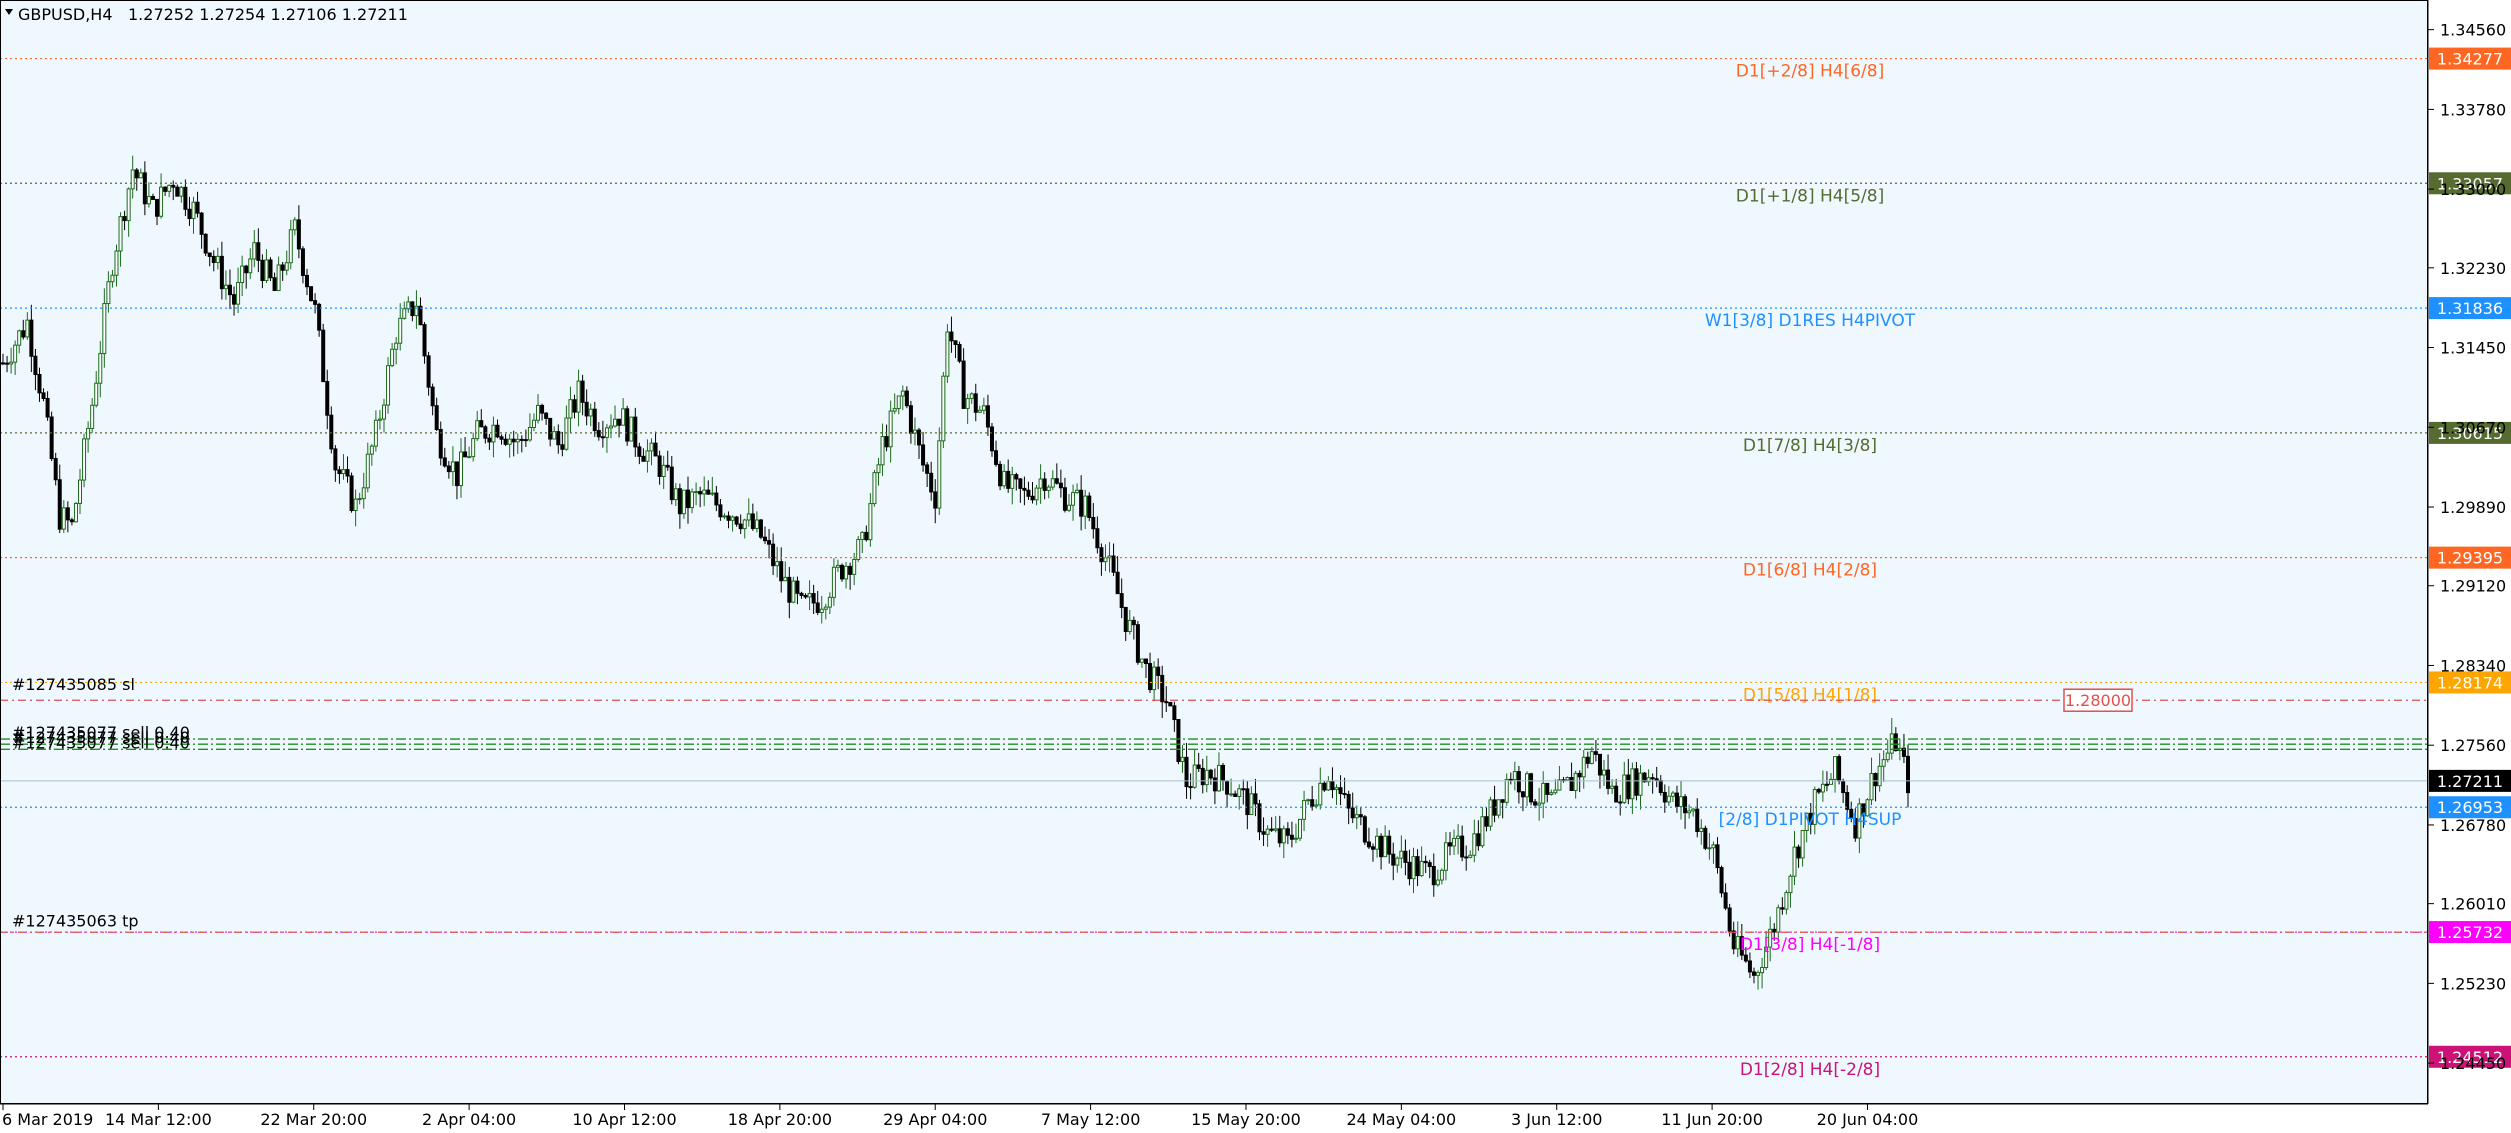 This screenshot has height=1133, width=2511. What do you see at coordinates (1246, 1119) in the screenshot?
I see `x-tick-label: 15 May 20:00` at bounding box center [1246, 1119].